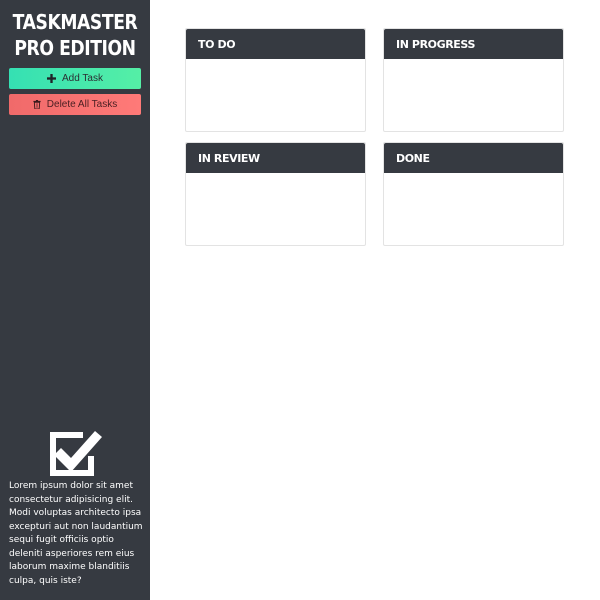 This screenshot has height=600, width=600. Describe the element at coordinates (37, 104) in the screenshot. I see `trash-icon` at that location.